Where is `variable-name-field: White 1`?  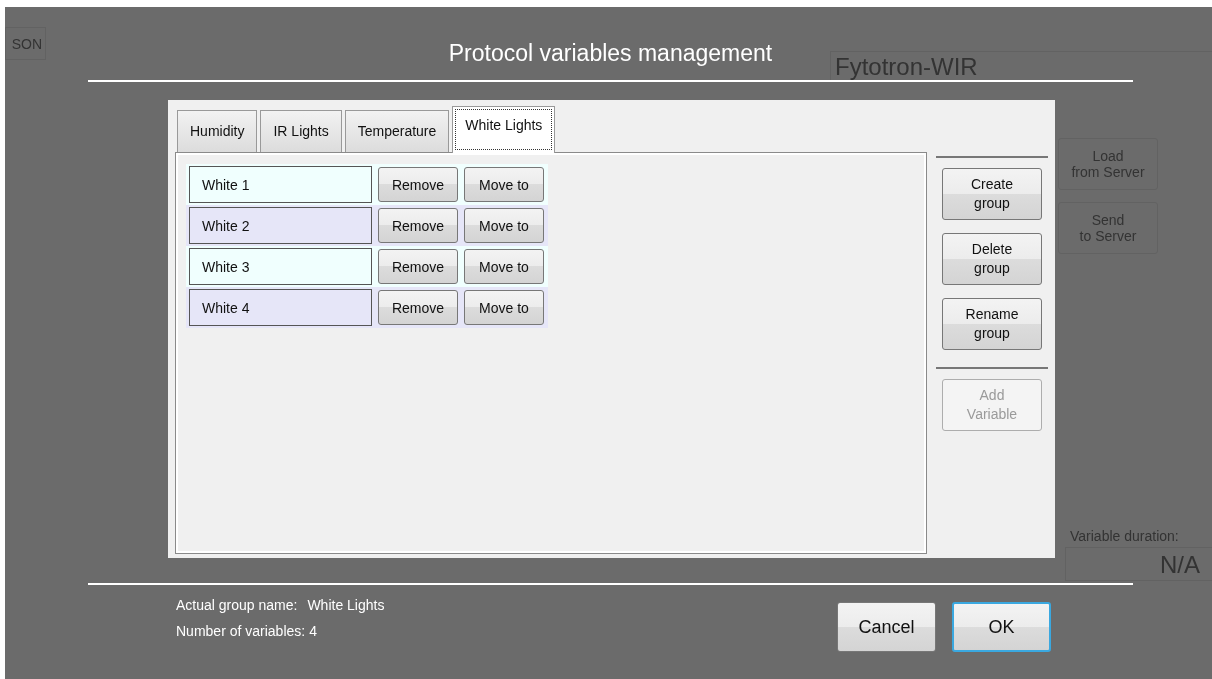
variable-name-field: White 1 is located at coordinates (280, 184).